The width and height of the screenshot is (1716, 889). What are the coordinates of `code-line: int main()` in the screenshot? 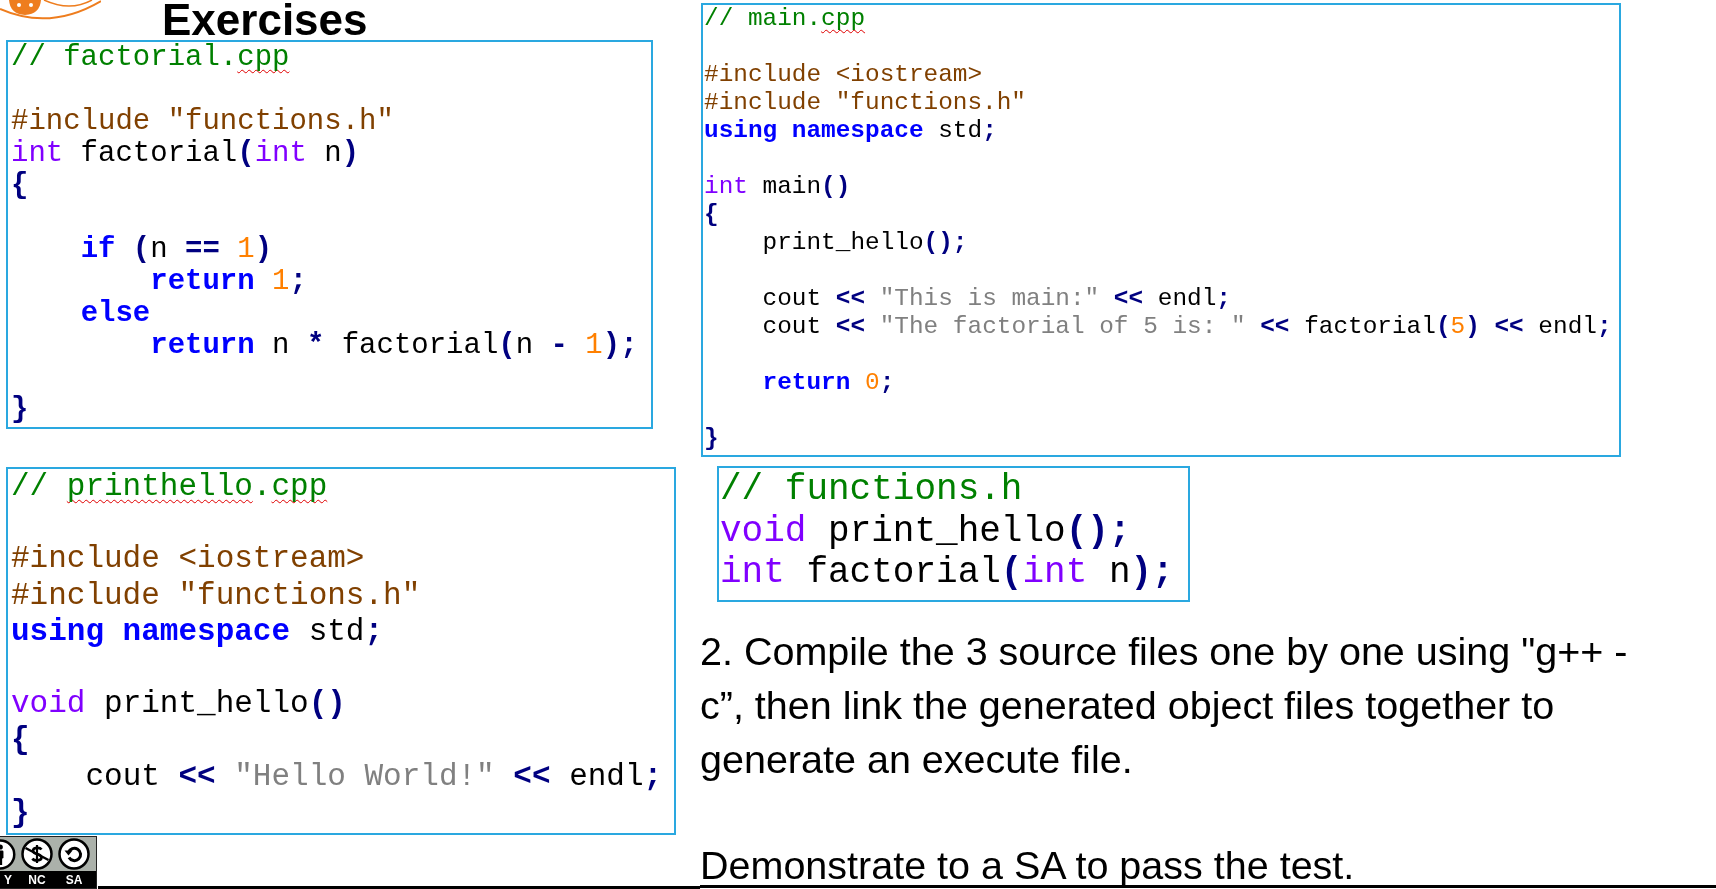 It's located at (777, 187).